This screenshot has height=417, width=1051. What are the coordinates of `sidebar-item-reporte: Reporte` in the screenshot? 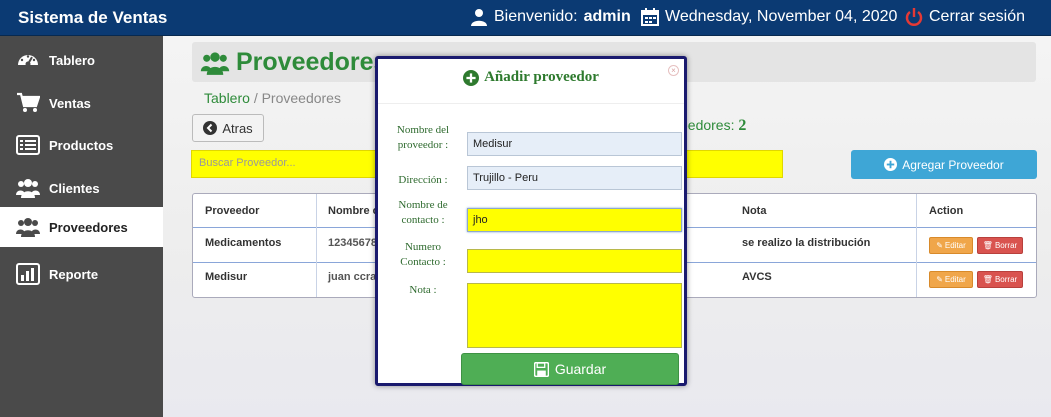 It's located at (81, 274).